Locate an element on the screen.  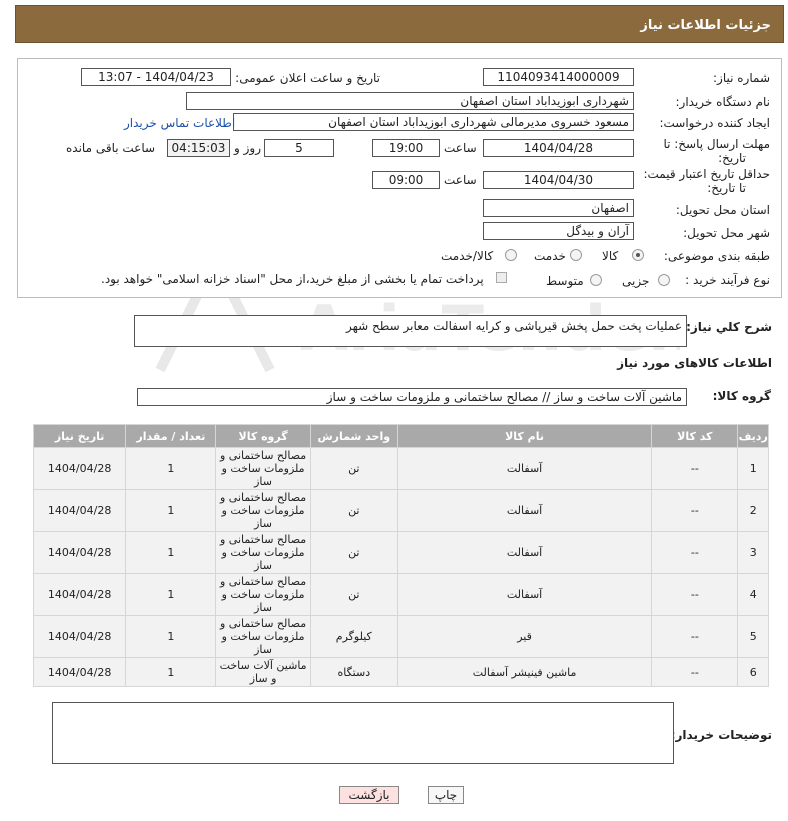
deadline-label: مهلت ارسال پاسخ: تا is located at coordinates (716, 144).